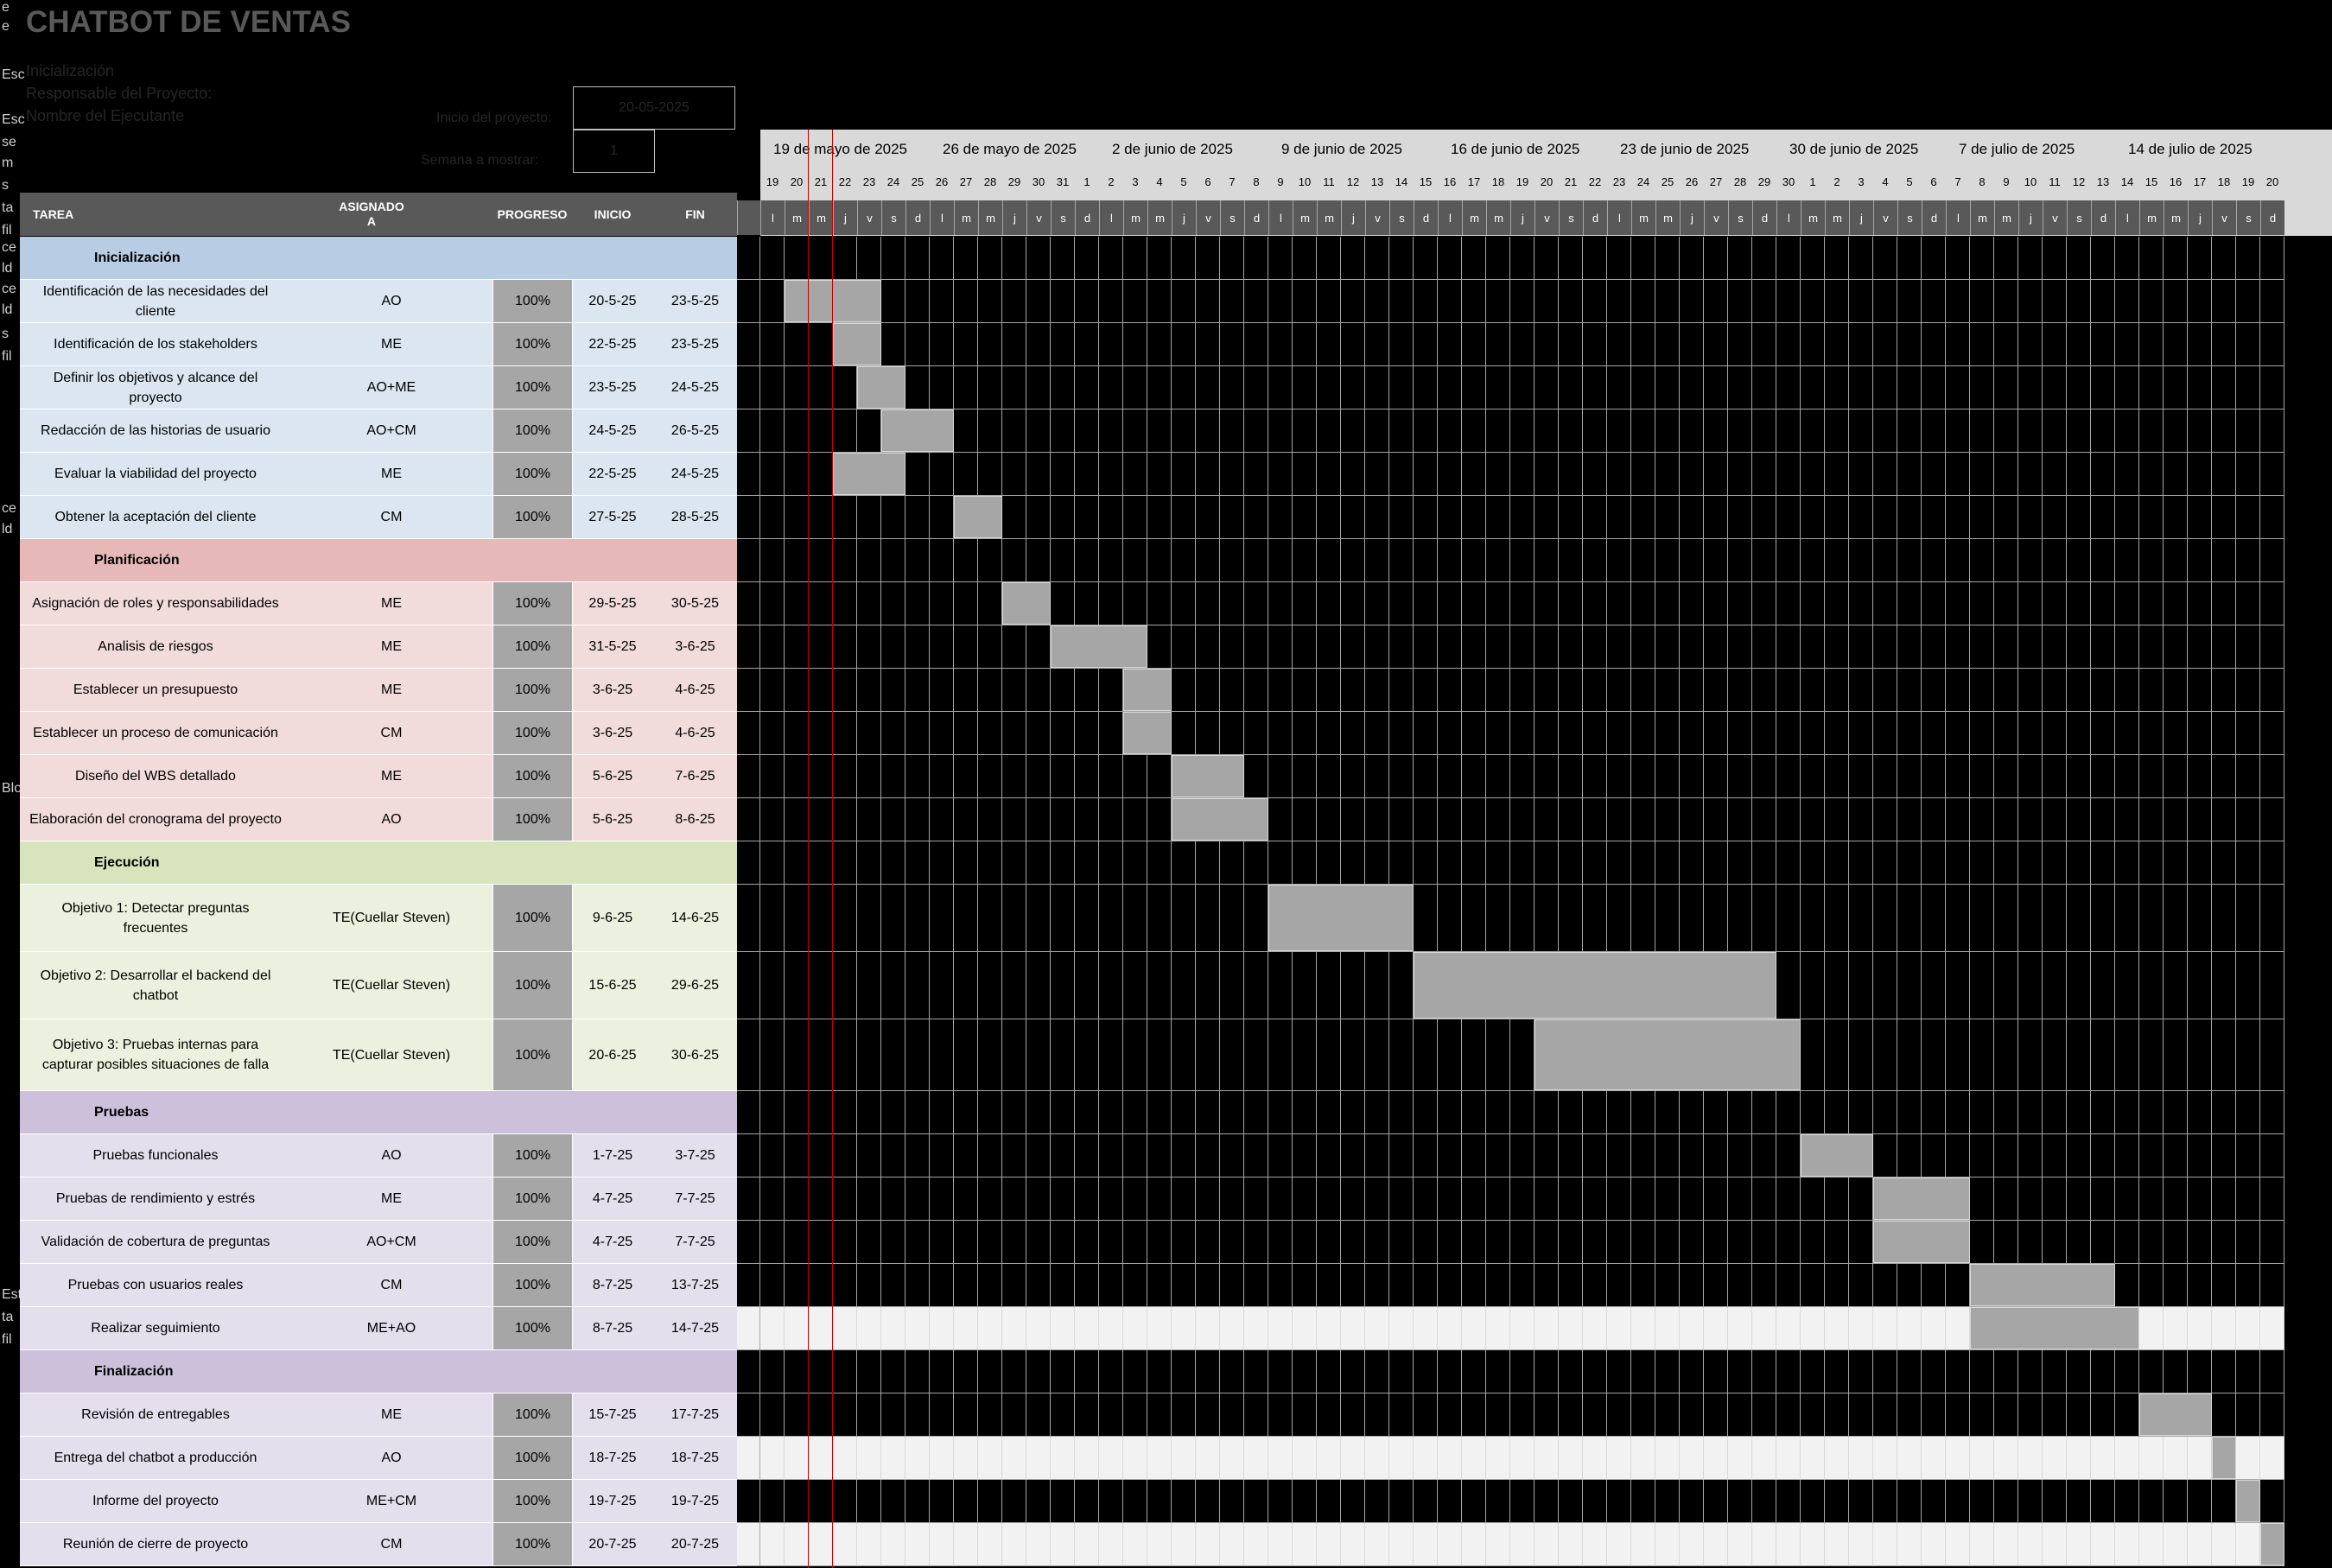 The width and height of the screenshot is (2332, 1568). I want to click on day-number: 28, so click(1740, 181).